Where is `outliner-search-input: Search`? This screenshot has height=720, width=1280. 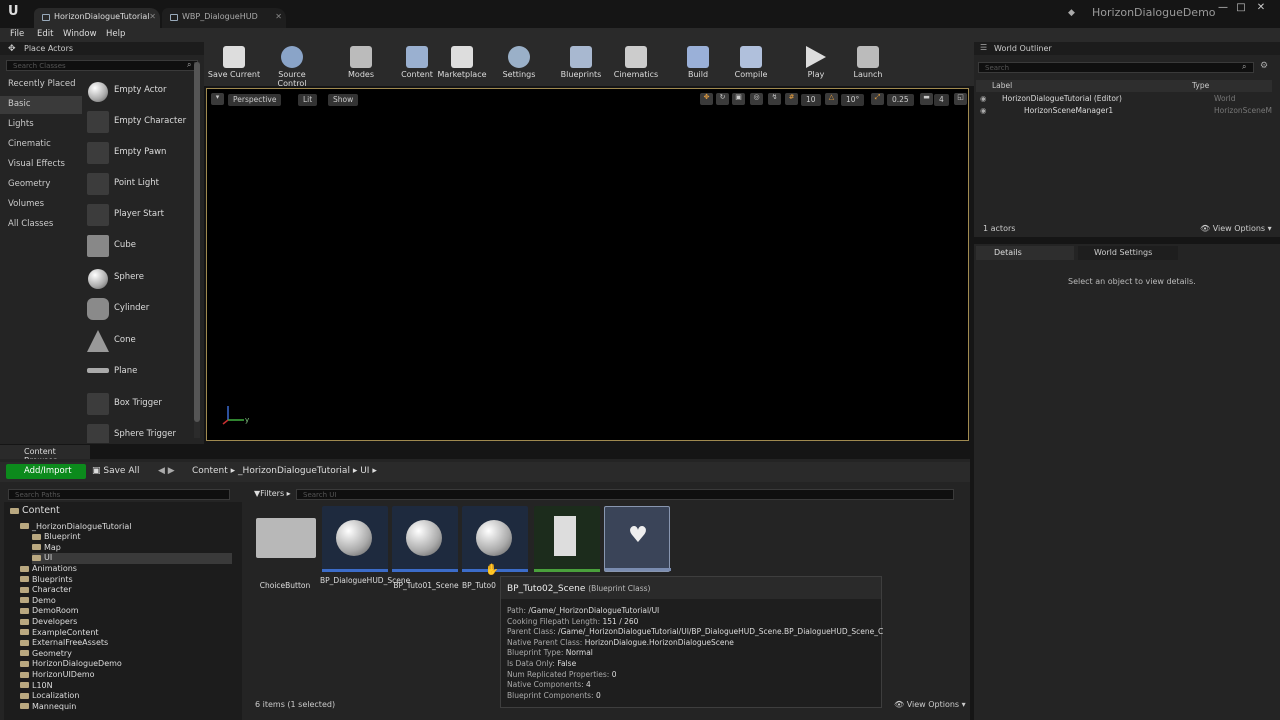
outliner-search-input: Search is located at coordinates (1116, 67).